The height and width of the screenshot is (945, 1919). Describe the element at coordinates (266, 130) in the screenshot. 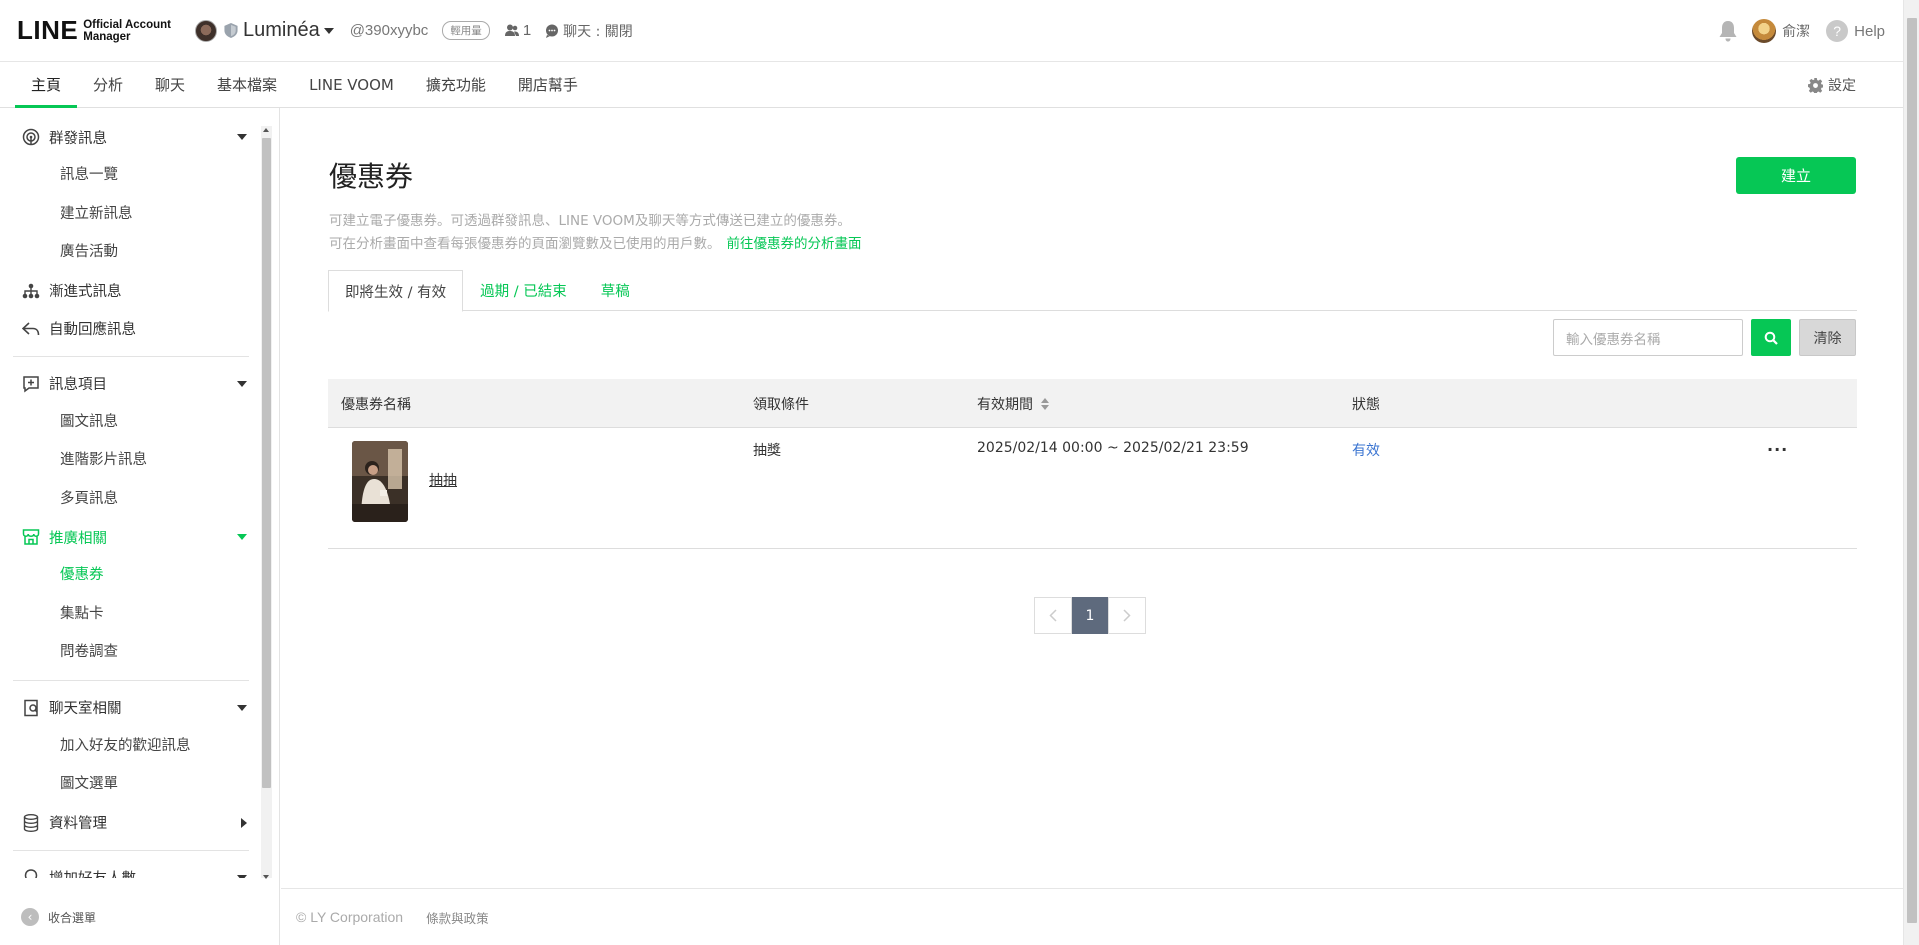

I see `scroll-up-arrow-icon` at that location.